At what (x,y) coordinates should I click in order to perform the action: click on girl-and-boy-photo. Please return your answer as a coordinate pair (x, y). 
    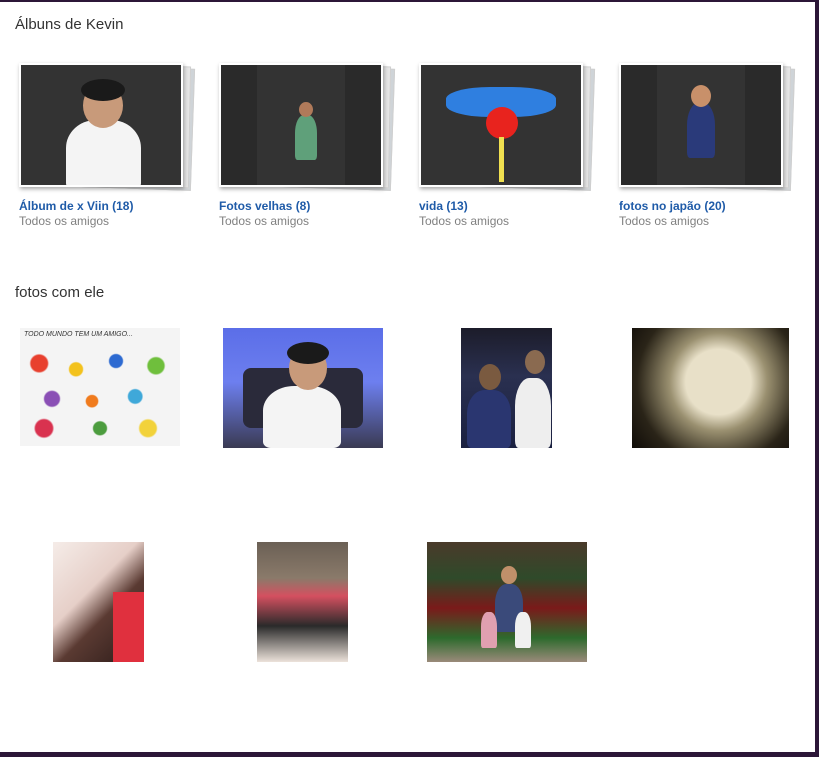
    Looking at the image, I should click on (98, 602).